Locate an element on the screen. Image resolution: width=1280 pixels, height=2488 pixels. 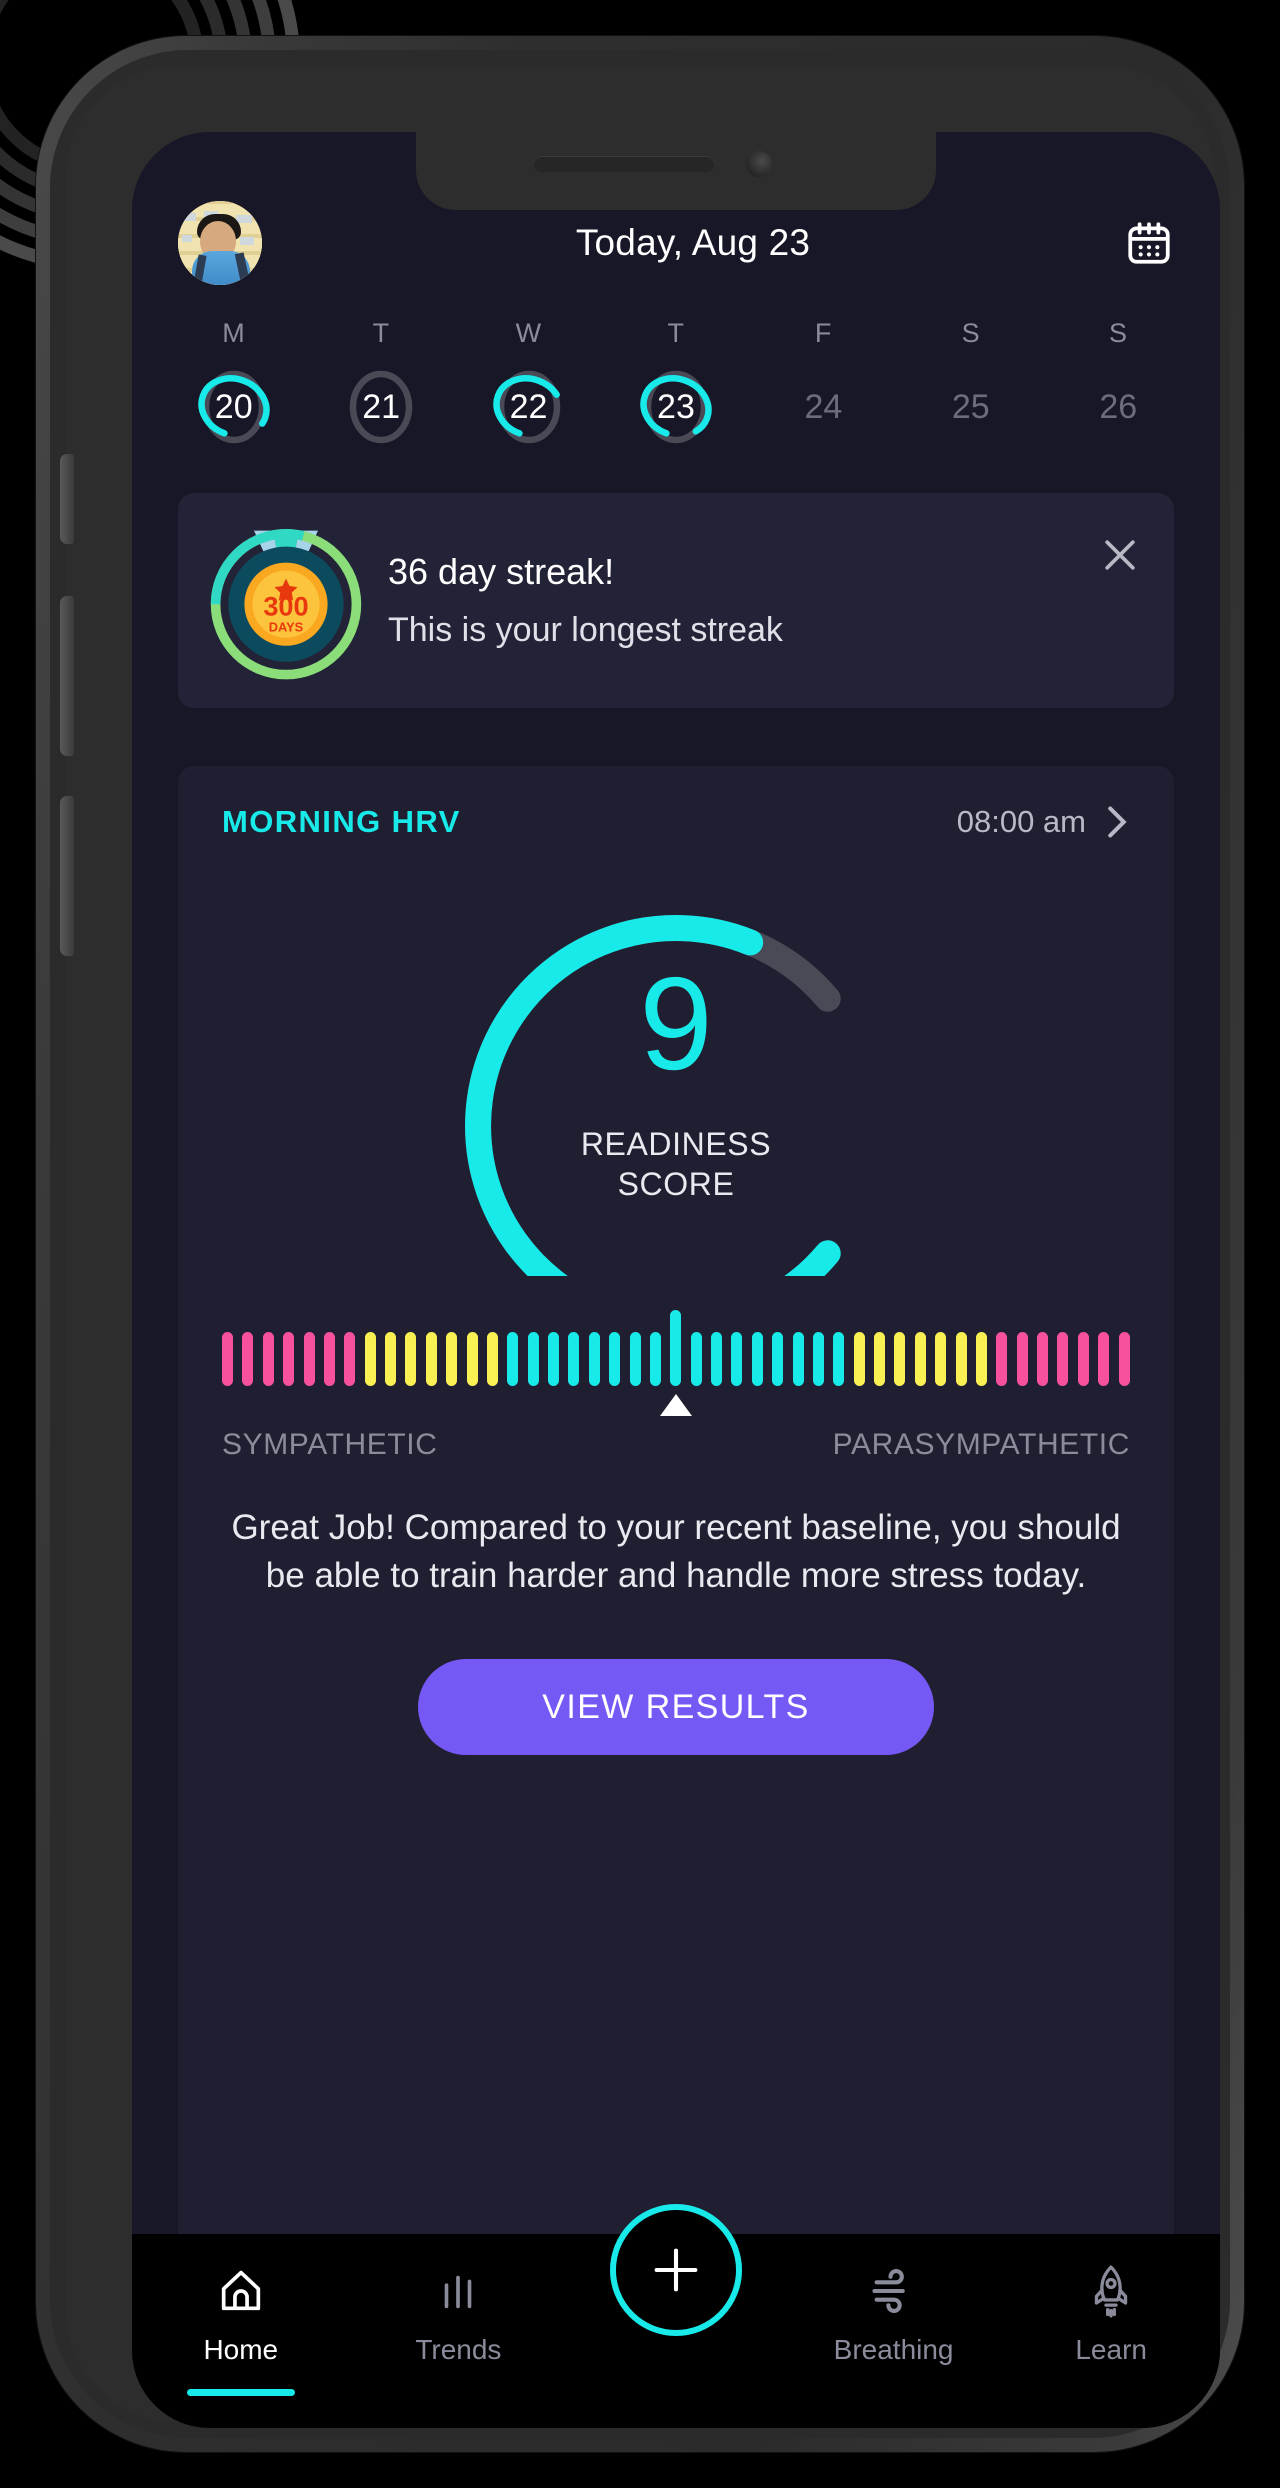
nav-item-breathing: Breathing is located at coordinates (894, 2313).